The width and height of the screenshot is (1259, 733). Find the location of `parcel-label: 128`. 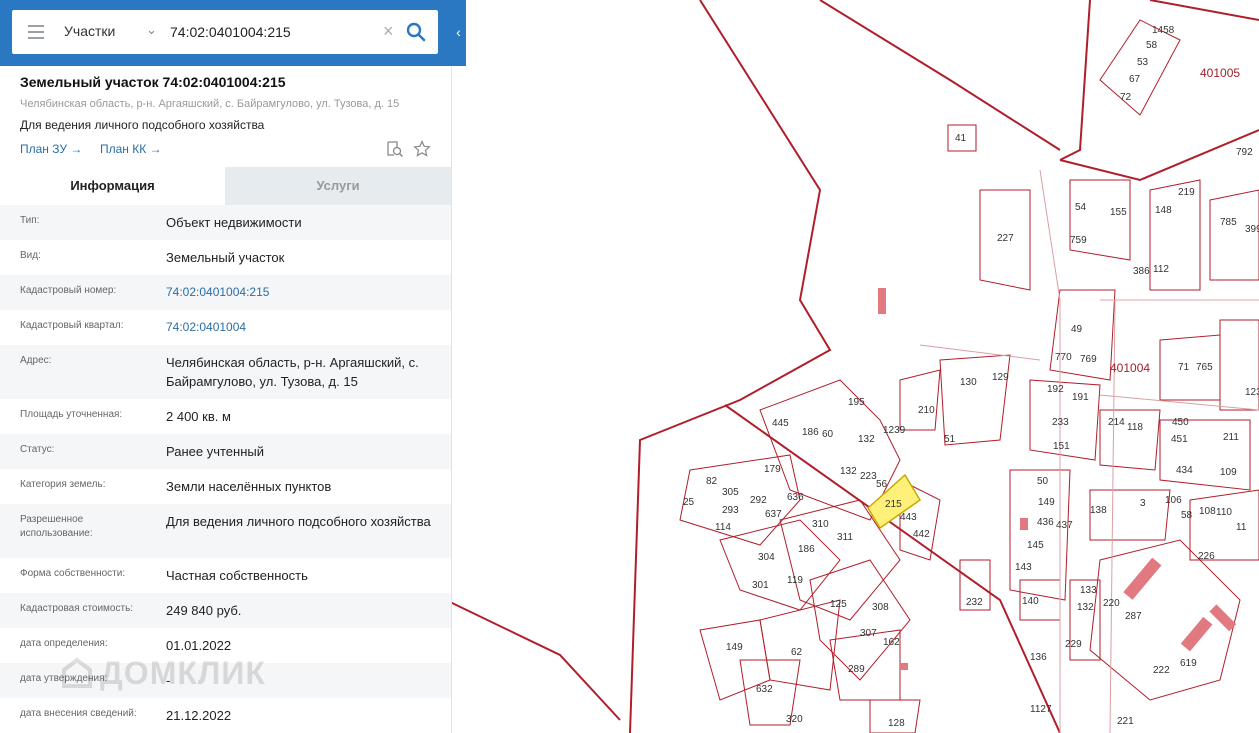

parcel-label: 128 is located at coordinates (896, 723).